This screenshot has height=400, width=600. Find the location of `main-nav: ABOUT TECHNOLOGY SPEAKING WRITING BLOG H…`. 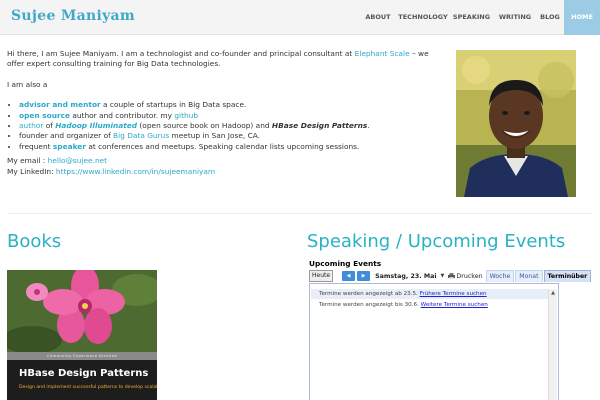

main-nav: ABOUT TECHNOLOGY SPEAKING WRITING BLOG H… is located at coordinates (479, 17).